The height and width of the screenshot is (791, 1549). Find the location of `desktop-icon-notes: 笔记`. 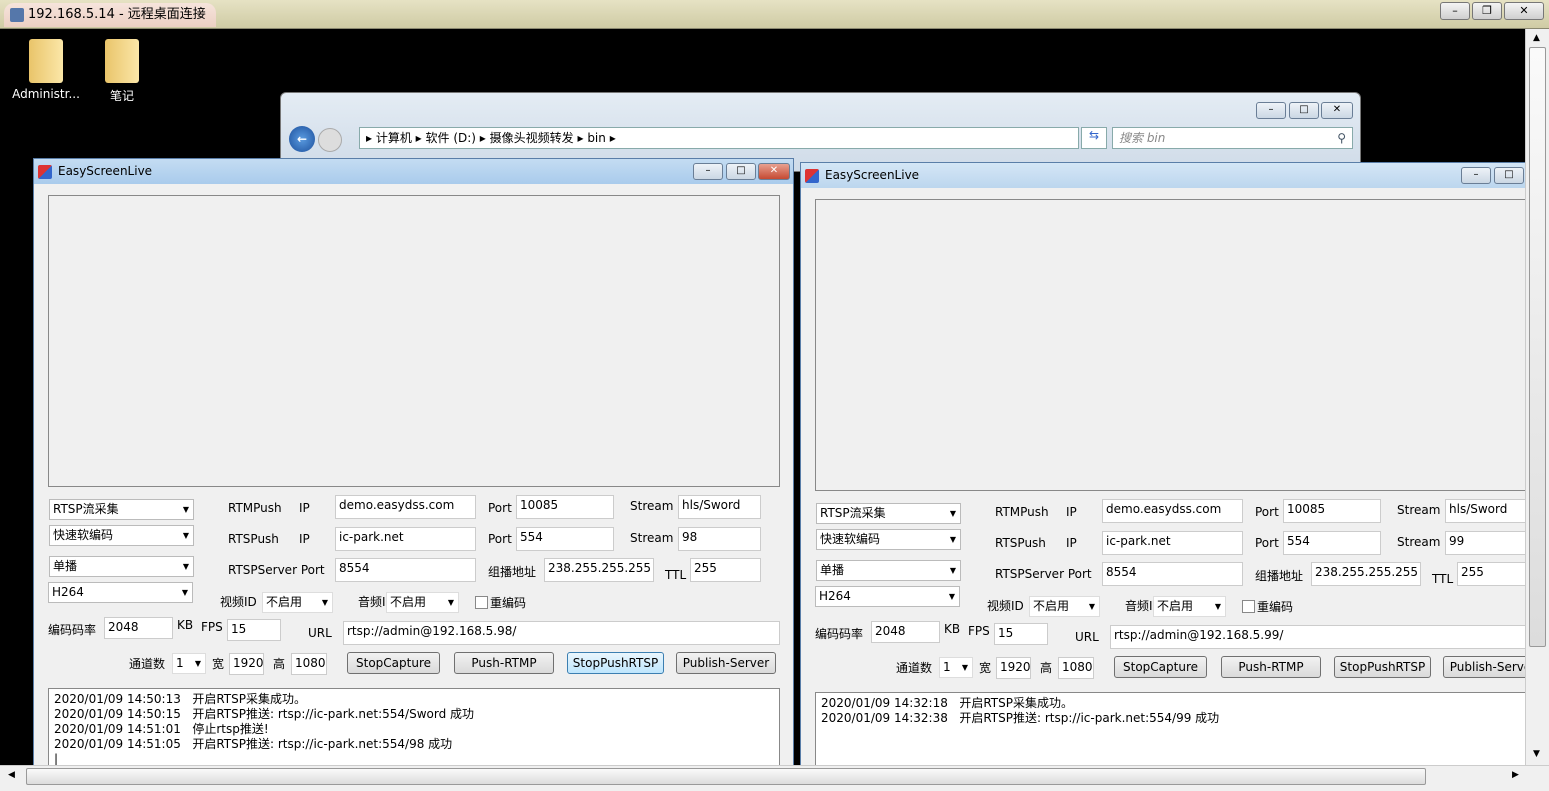

desktop-icon-notes: 笔记 is located at coordinates (122, 71).